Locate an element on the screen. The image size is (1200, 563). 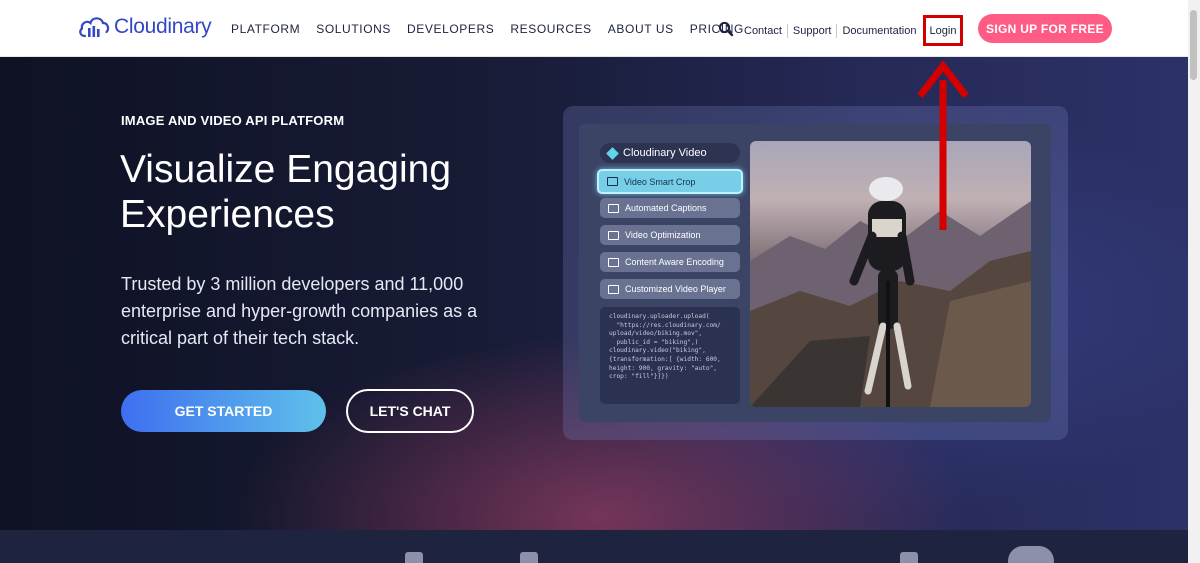
cloudinary-logo: Cloudinary is located at coordinates (145, 27).